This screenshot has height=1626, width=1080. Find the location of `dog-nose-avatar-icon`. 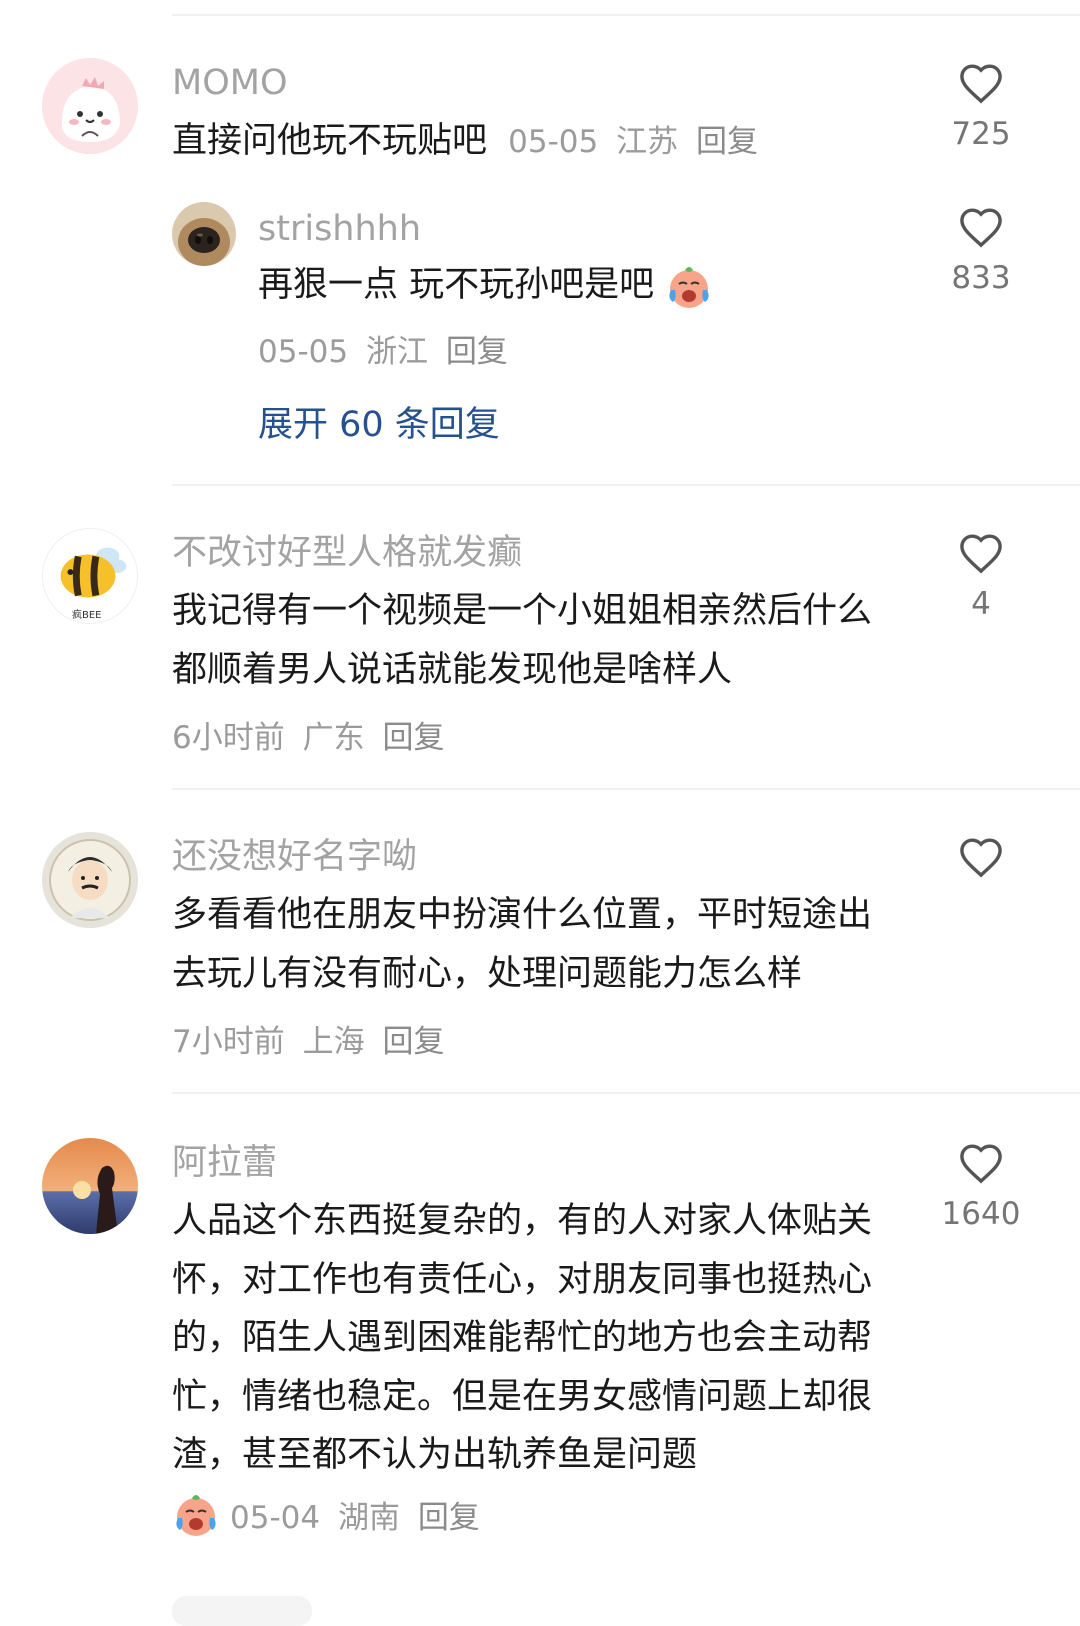

dog-nose-avatar-icon is located at coordinates (204, 234).